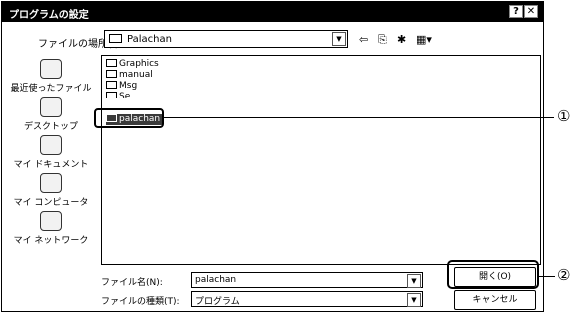 Image resolution: width=582 pixels, height=316 pixels. Describe the element at coordinates (149, 39) in the screenshot. I see `look-in-value: Palachan` at that location.